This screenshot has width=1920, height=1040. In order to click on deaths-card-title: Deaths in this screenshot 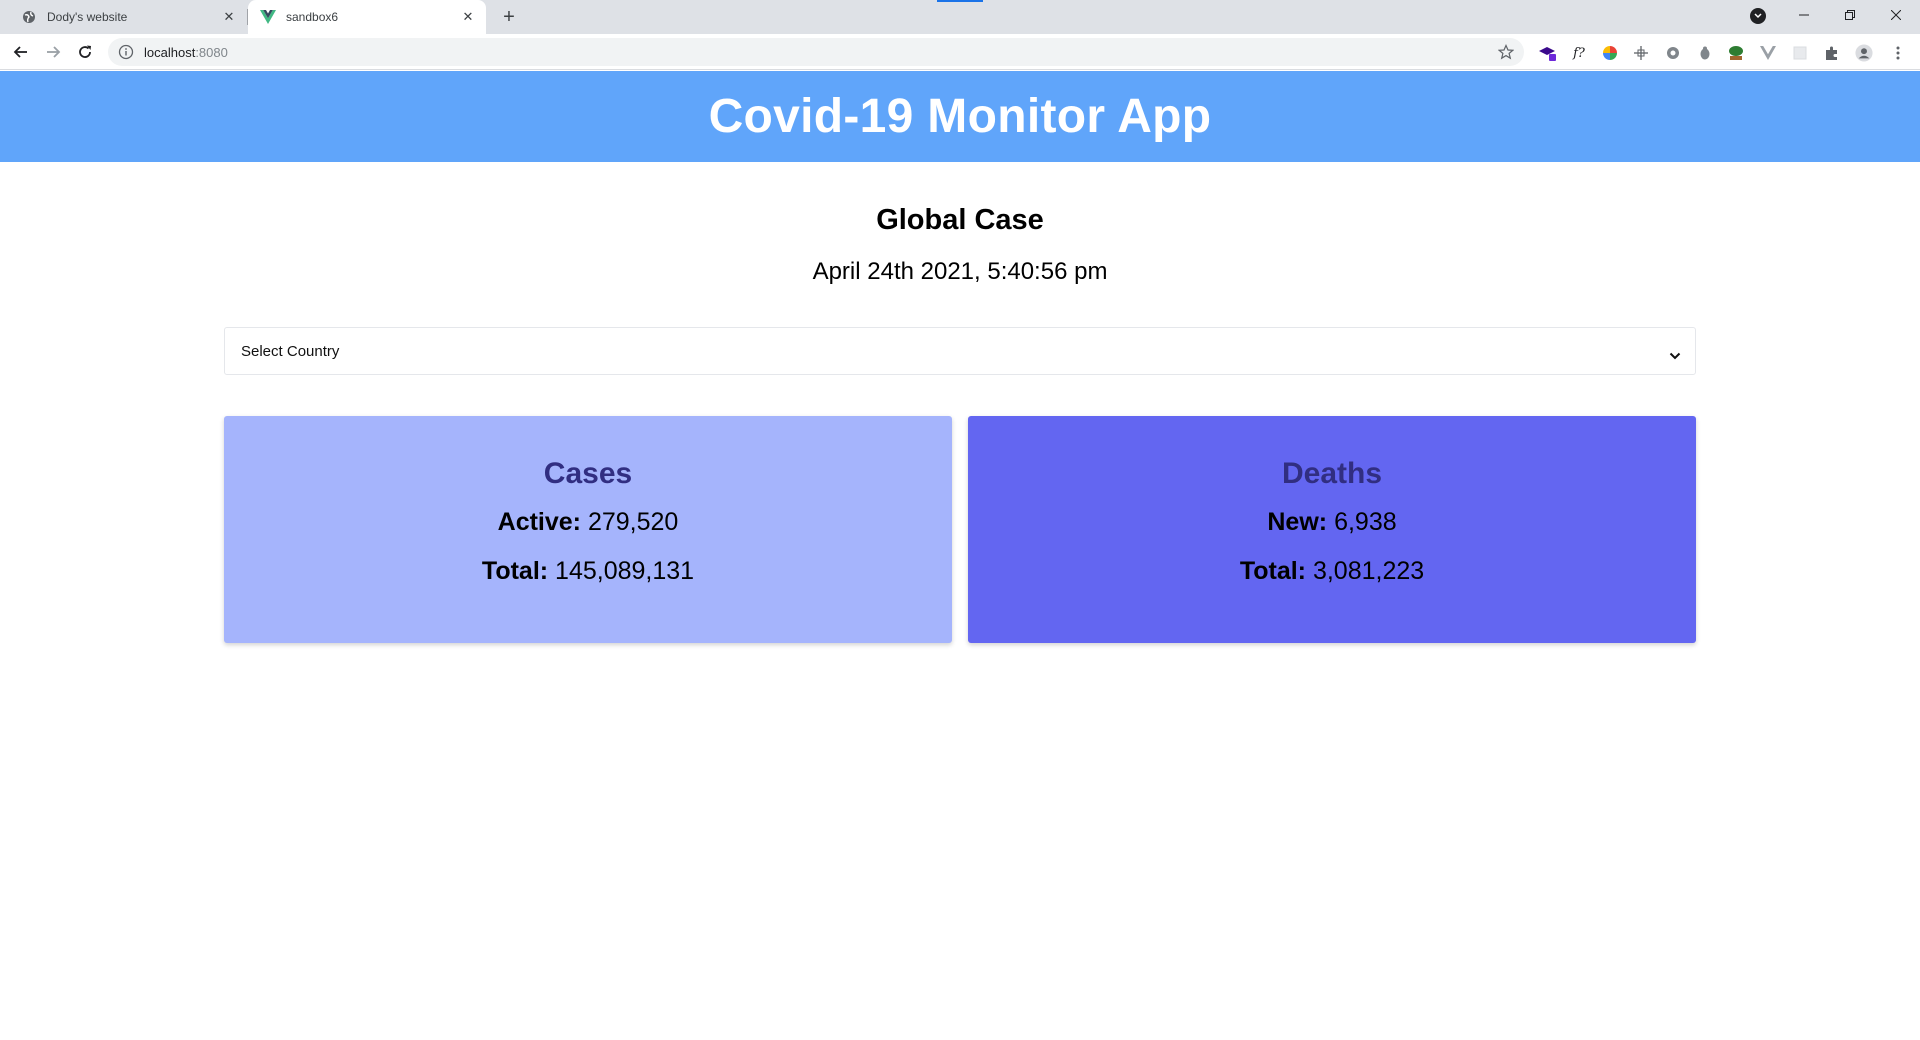, I will do `click(1332, 473)`.